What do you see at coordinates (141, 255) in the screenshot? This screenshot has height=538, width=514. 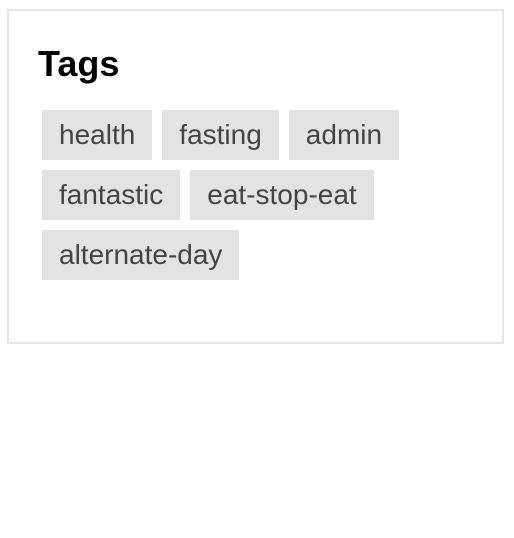 I see `tag-link-alternate-day: alternate-day` at bounding box center [141, 255].